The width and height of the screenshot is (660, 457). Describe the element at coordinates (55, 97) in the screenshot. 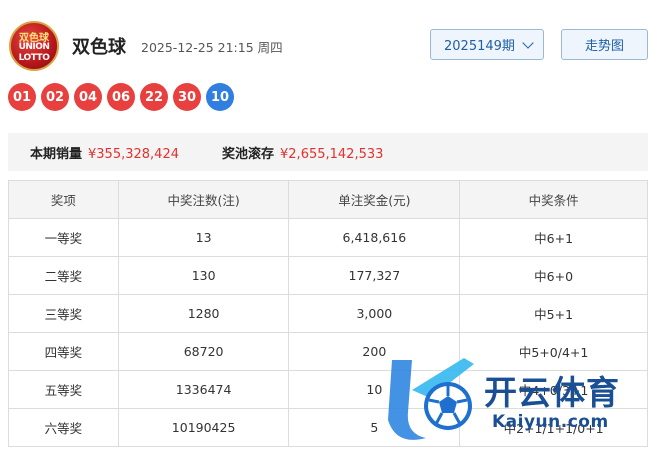

I see `red-ball: 02` at that location.